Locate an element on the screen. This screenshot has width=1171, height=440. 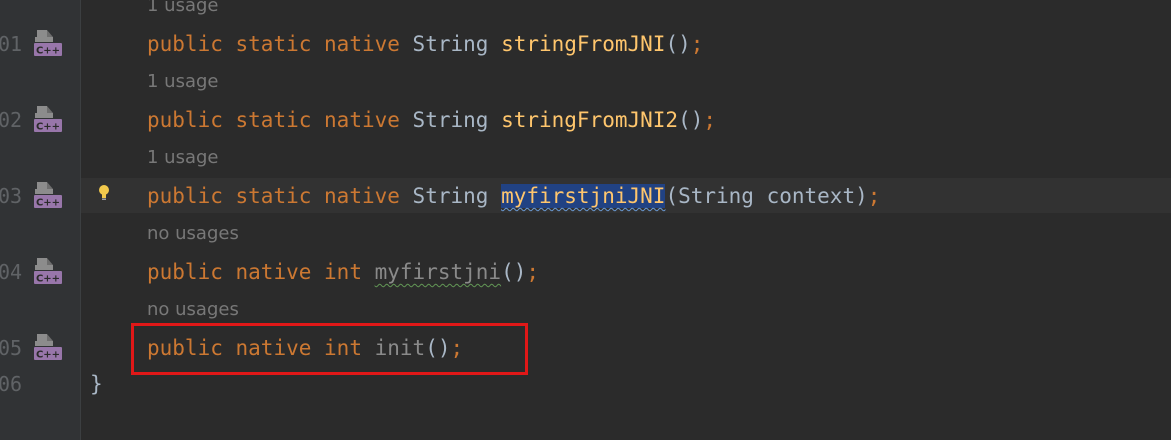
keyword: int is located at coordinates (343, 272).